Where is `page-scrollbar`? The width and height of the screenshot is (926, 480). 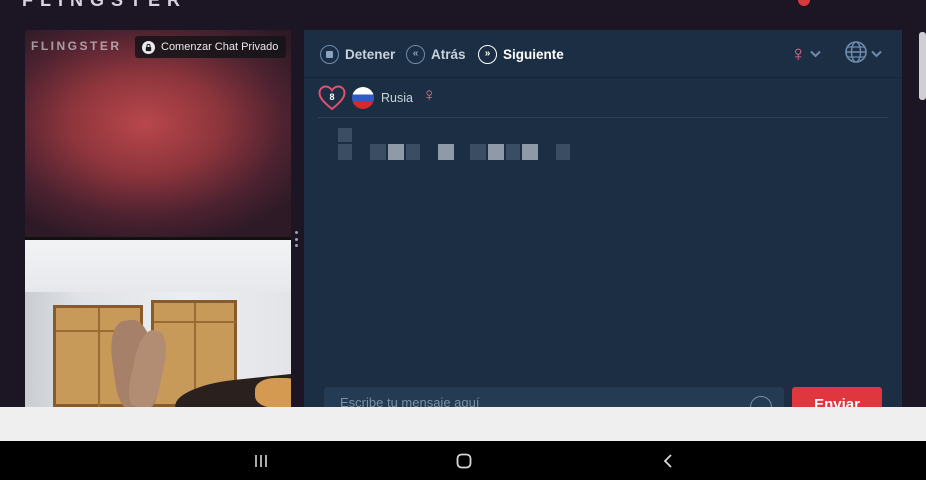
page-scrollbar is located at coordinates (922, 66).